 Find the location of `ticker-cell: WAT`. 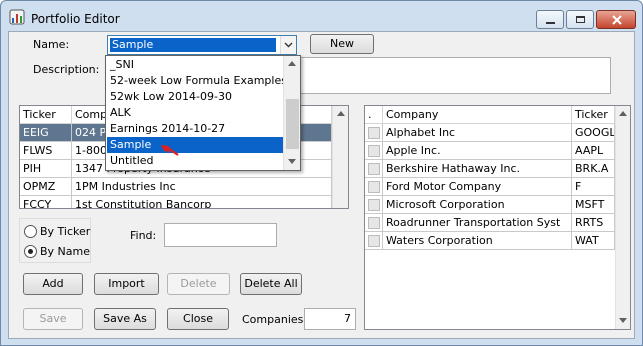

ticker-cell: WAT is located at coordinates (593, 241).